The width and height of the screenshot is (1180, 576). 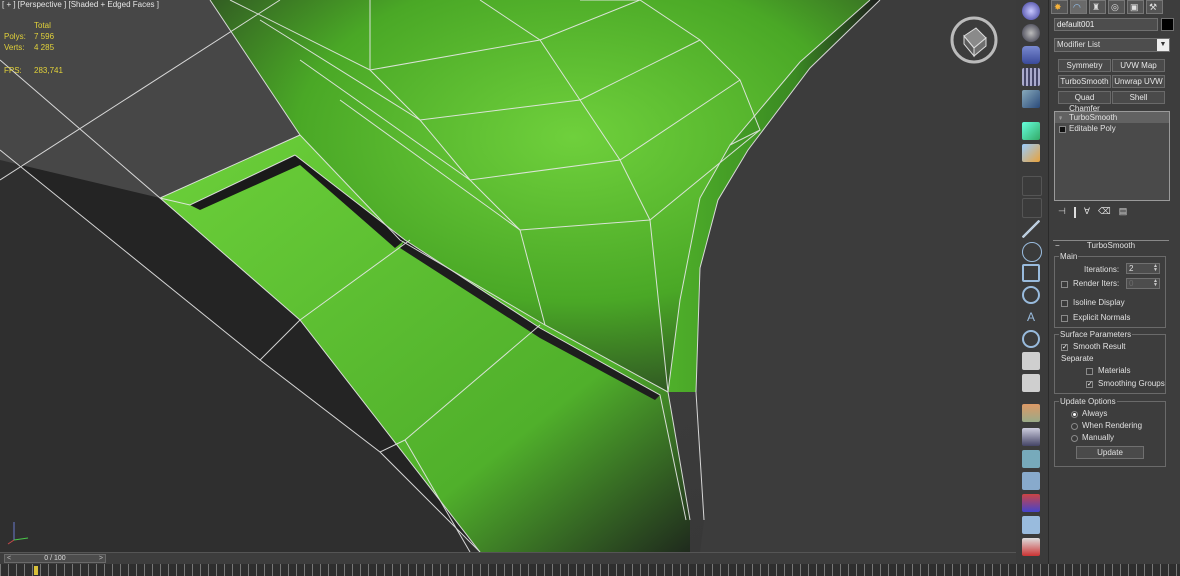 What do you see at coordinates (1087, 213) in the screenshot?
I see `make-unique-icon: ∀` at bounding box center [1087, 213].